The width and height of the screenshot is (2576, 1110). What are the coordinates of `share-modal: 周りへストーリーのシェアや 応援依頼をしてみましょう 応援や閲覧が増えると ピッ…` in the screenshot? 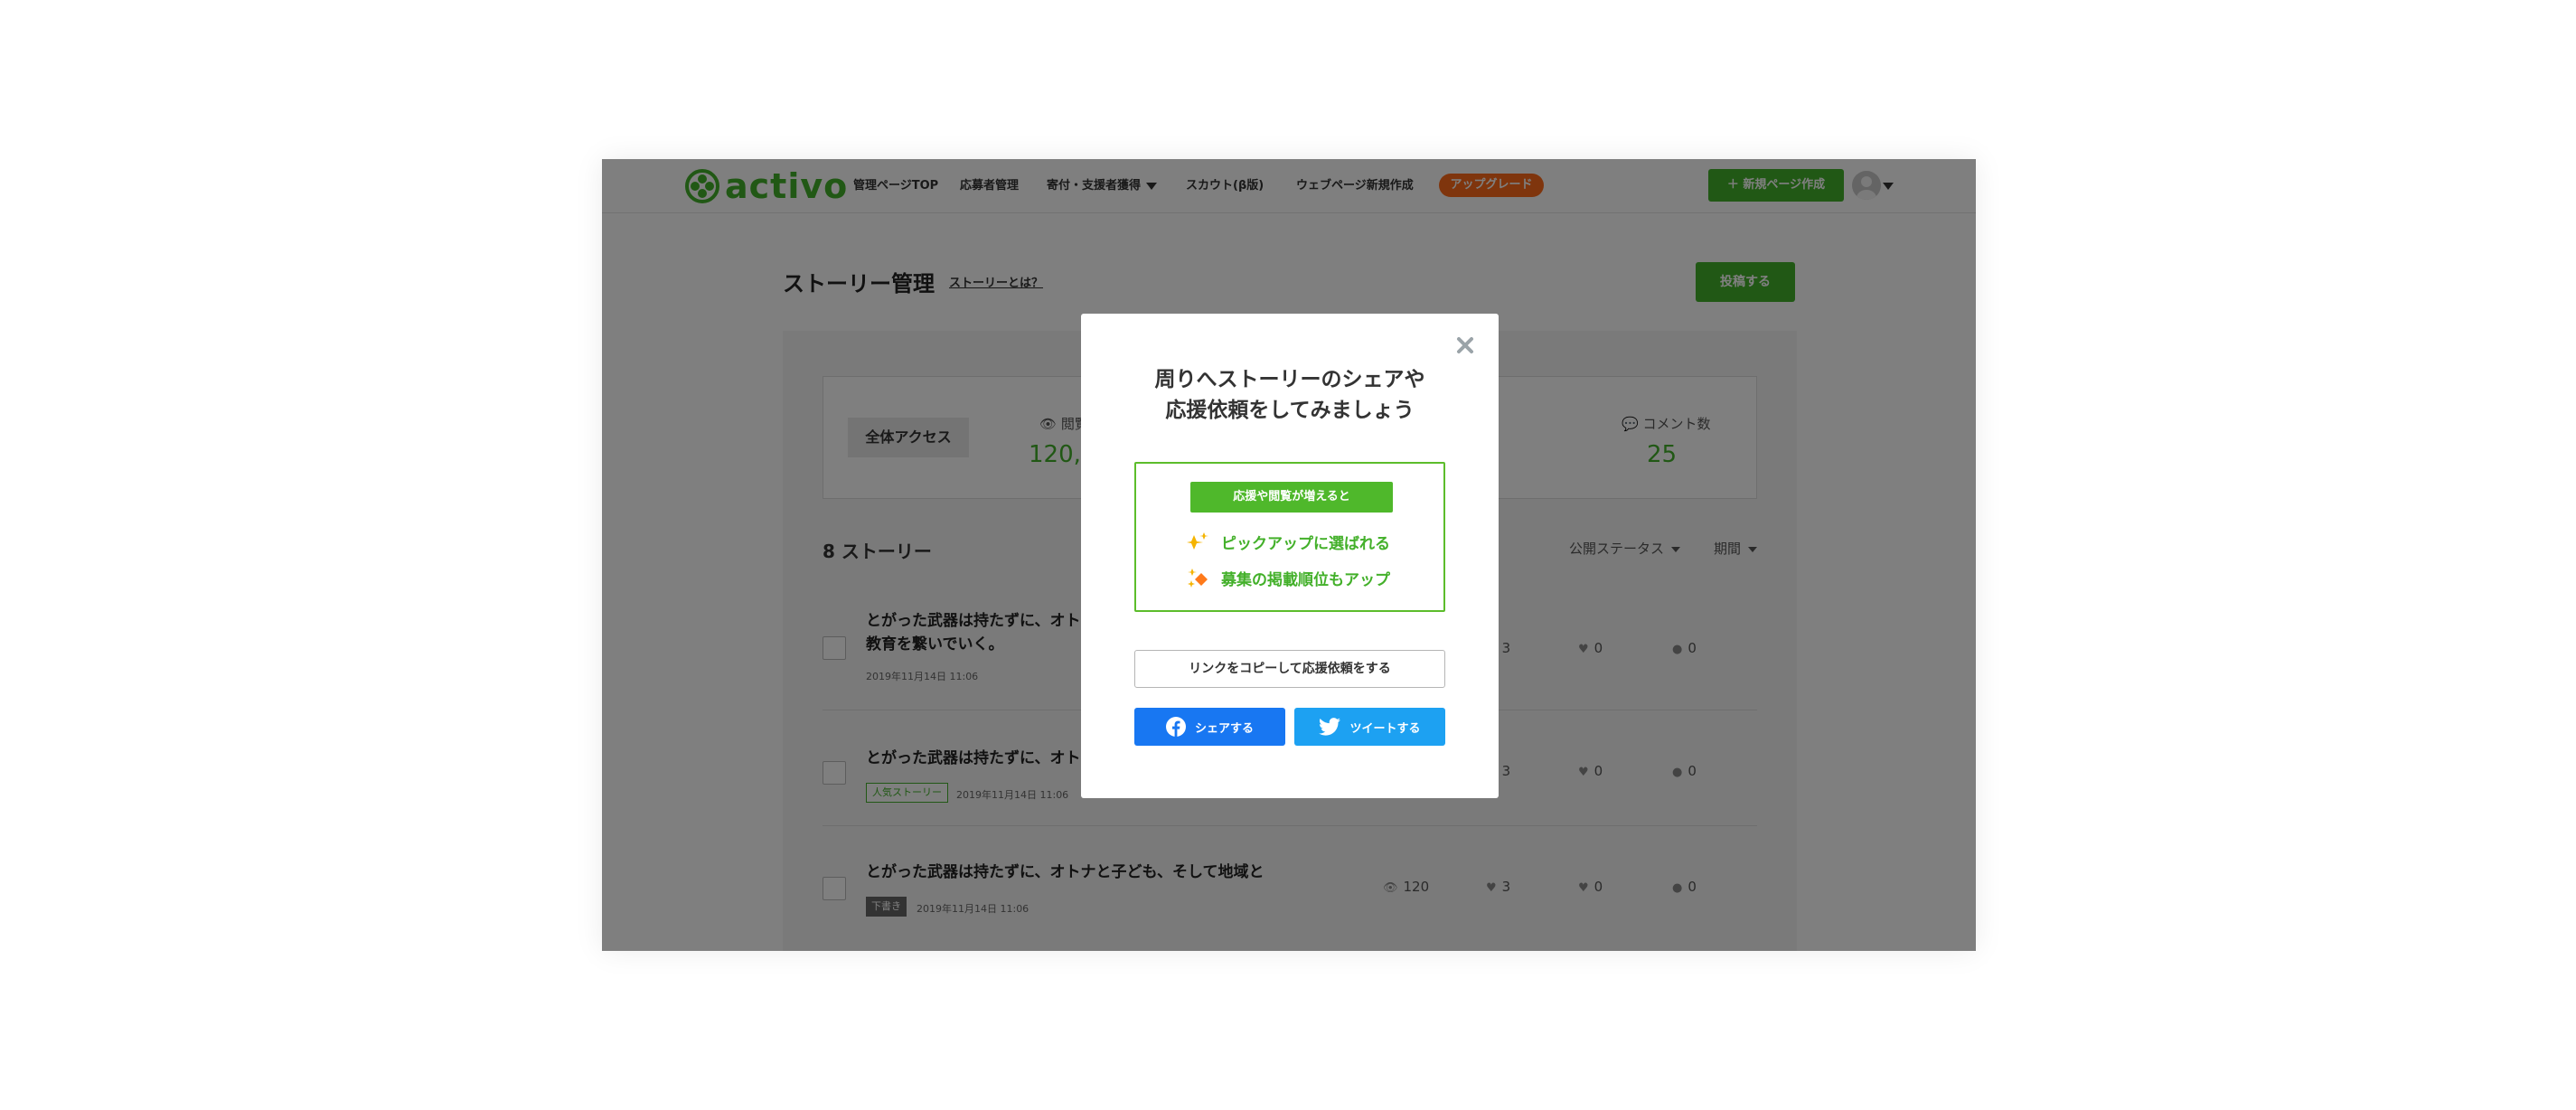 It's located at (1290, 556).